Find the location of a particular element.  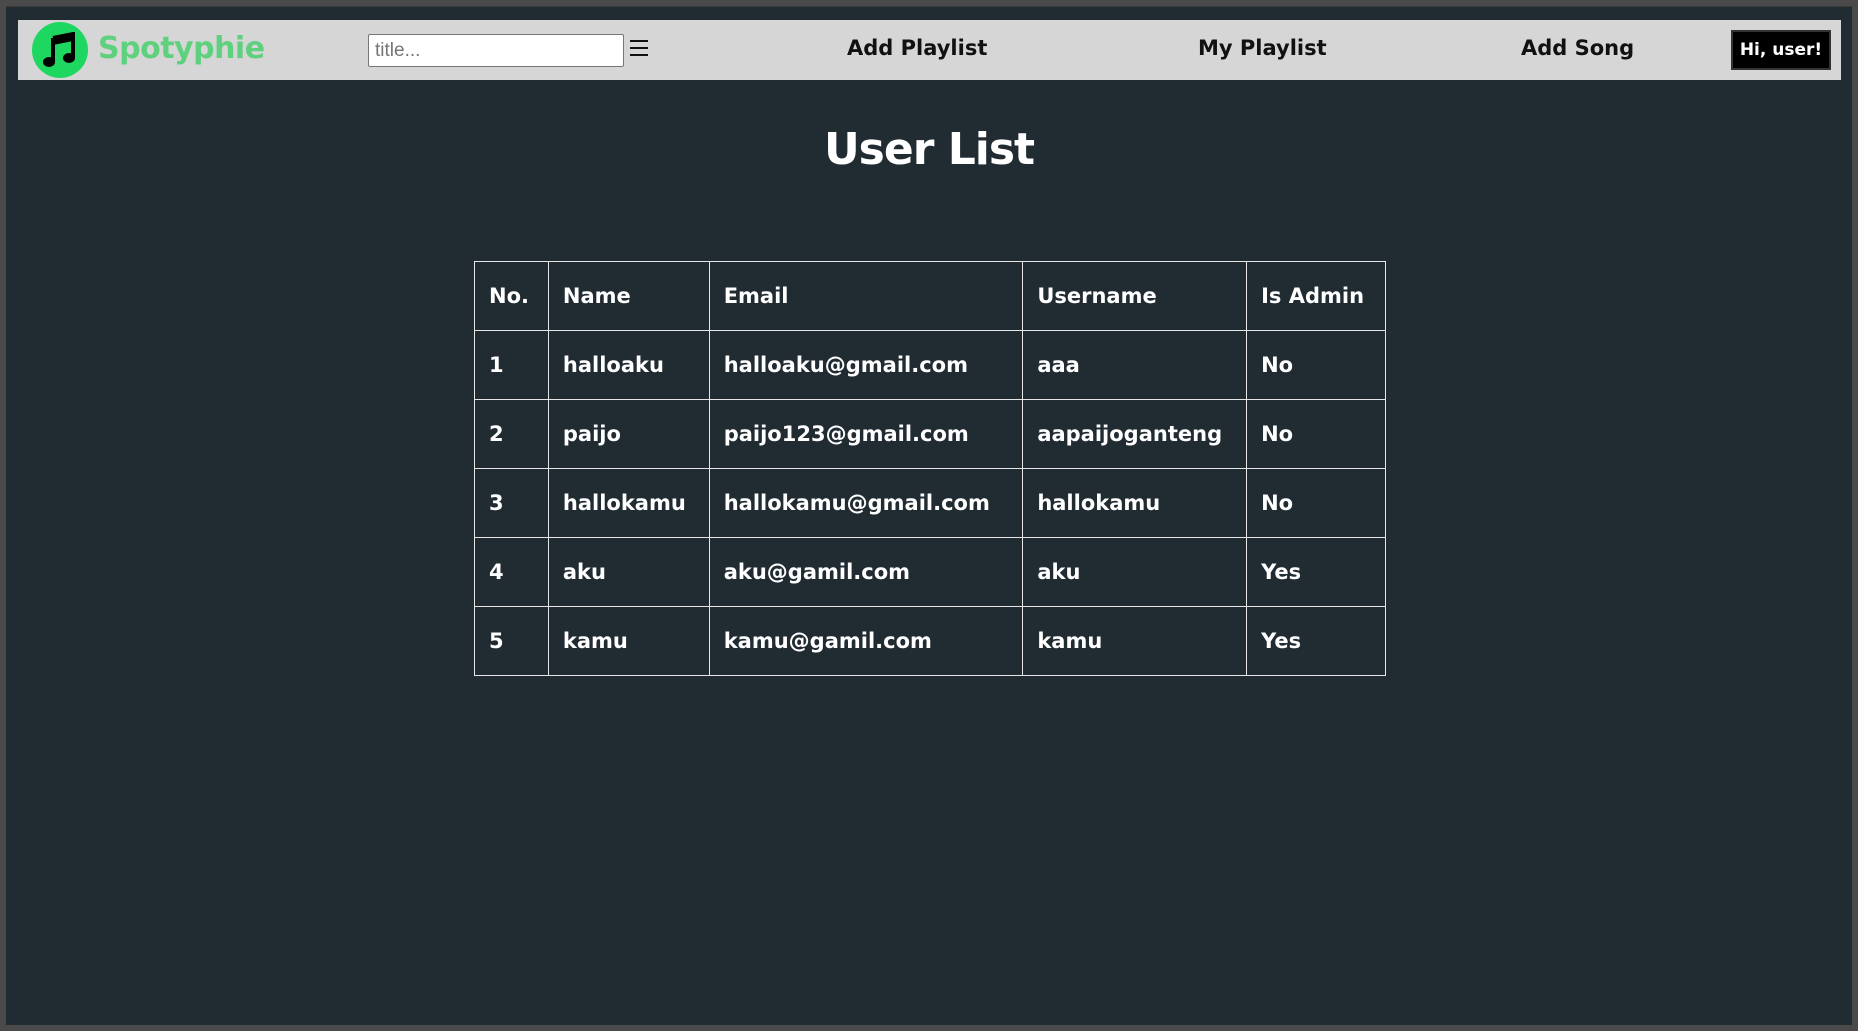

nav-add-playlist: Add Playlist is located at coordinates (917, 48).